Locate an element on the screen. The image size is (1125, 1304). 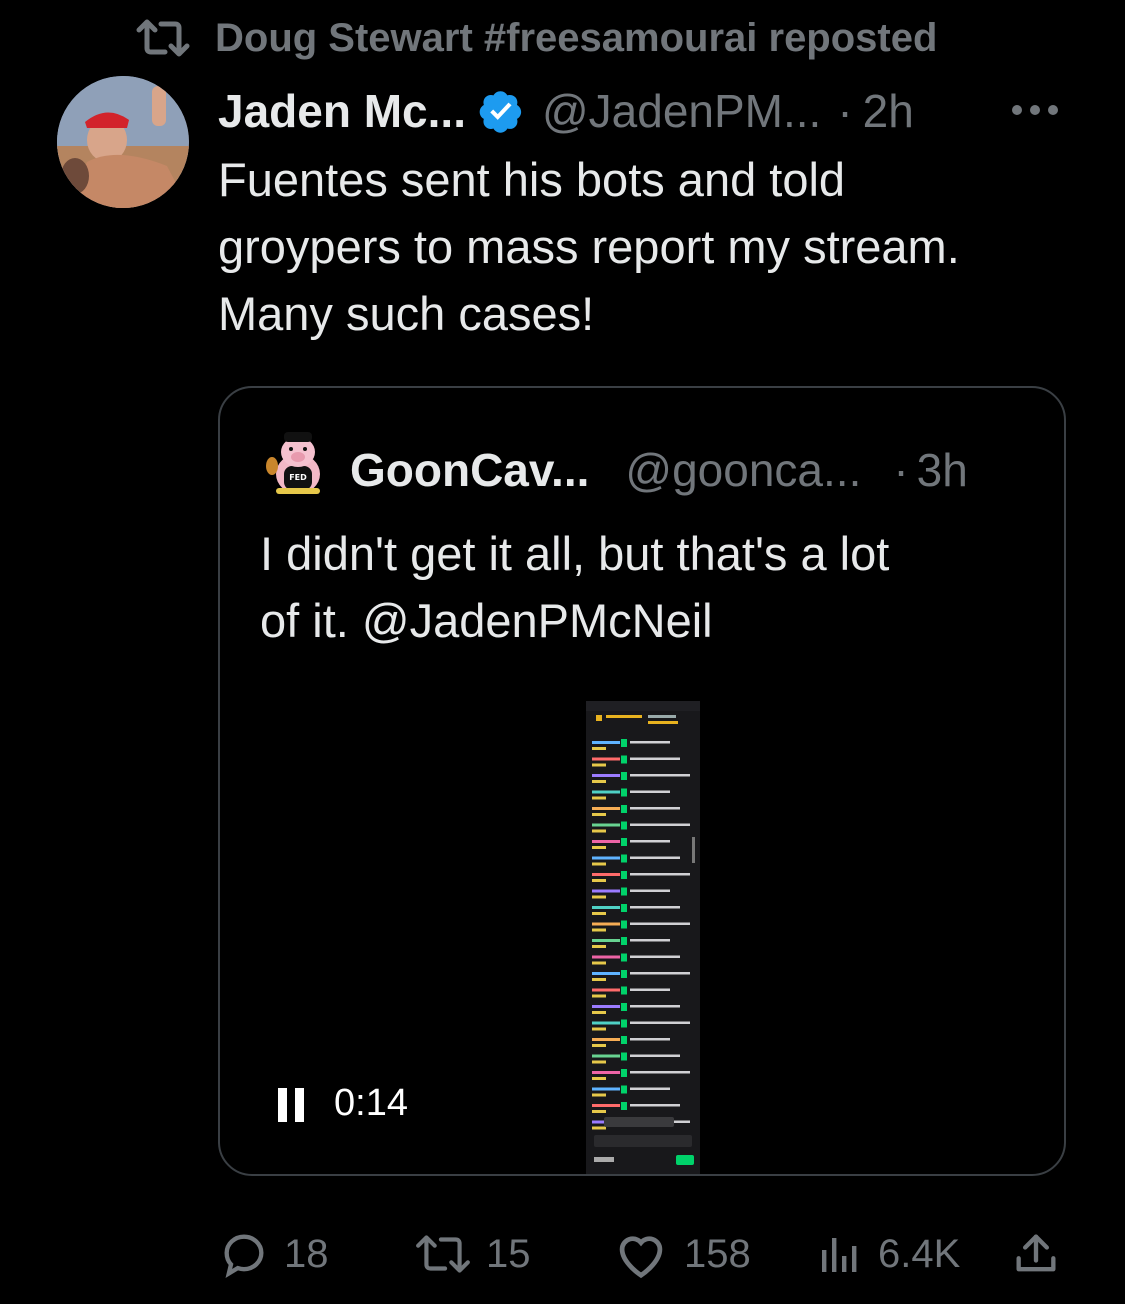
share-icon is located at coordinates (1036, 1253).